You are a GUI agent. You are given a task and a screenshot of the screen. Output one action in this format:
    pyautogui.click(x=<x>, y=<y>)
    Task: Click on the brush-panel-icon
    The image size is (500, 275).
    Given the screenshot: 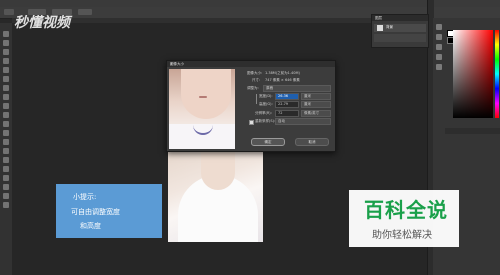 What is the action you would take?
    pyautogui.click(x=439, y=67)
    